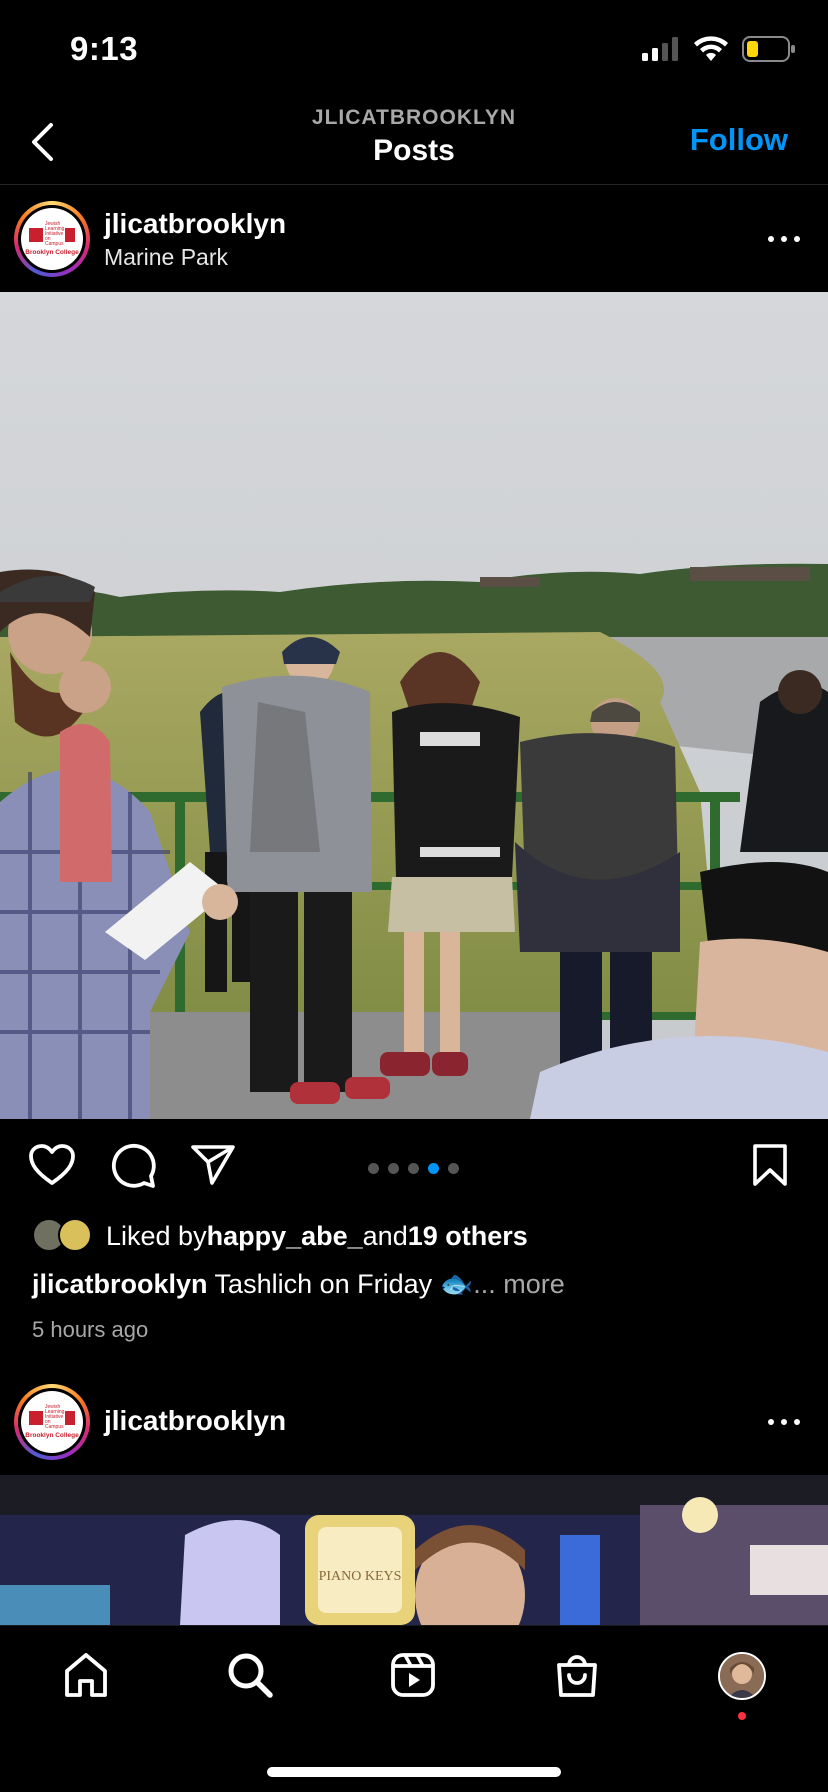  What do you see at coordinates (414, 1708) in the screenshot?
I see `bottom-nav` at bounding box center [414, 1708].